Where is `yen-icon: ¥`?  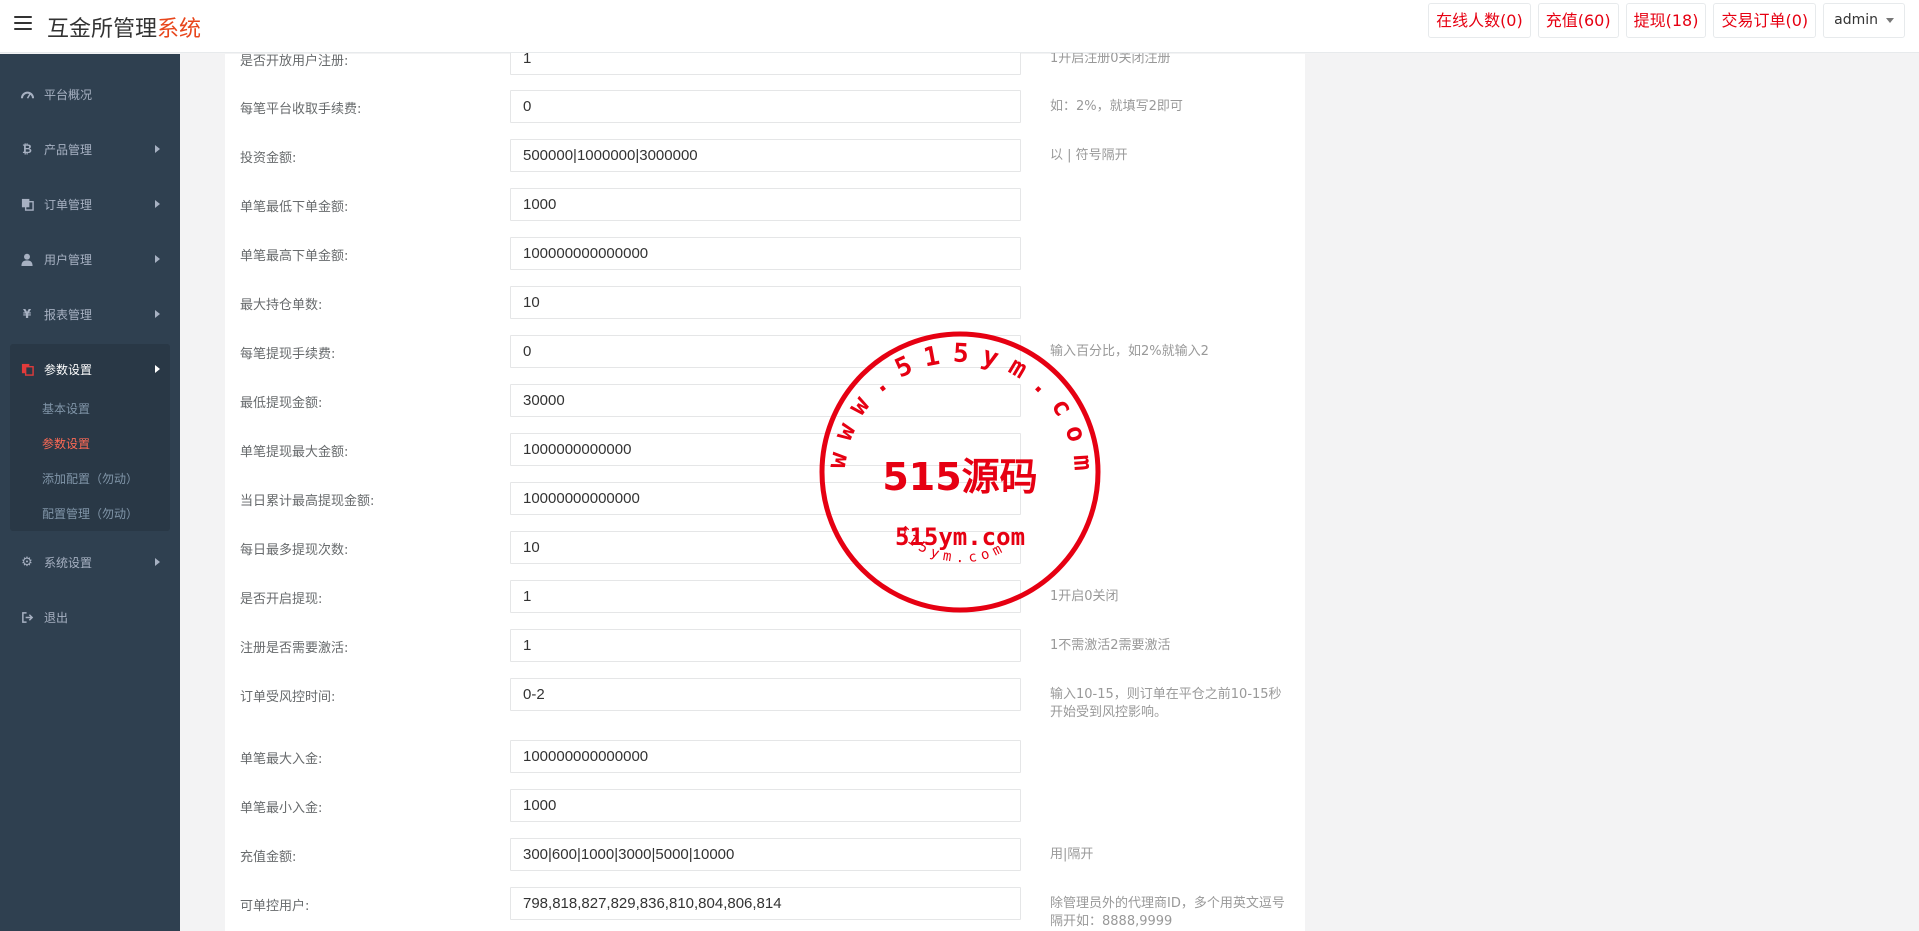 yen-icon: ¥ is located at coordinates (27, 314).